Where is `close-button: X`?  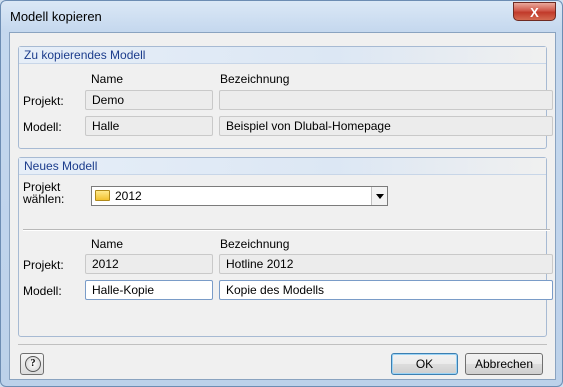 close-button: X is located at coordinates (534, 11).